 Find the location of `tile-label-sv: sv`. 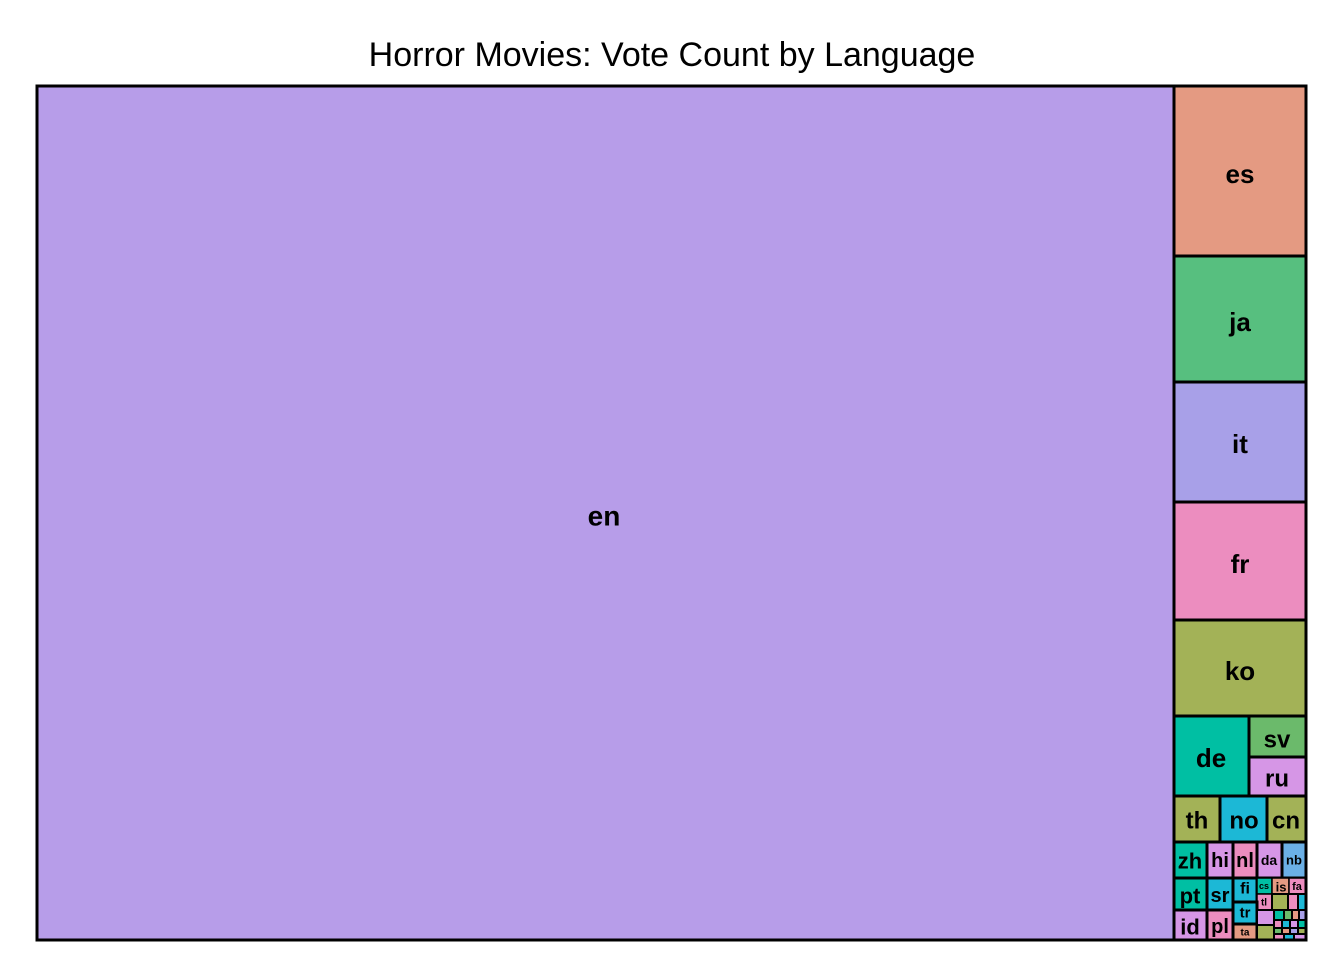

tile-label-sv: sv is located at coordinates (1277, 740).